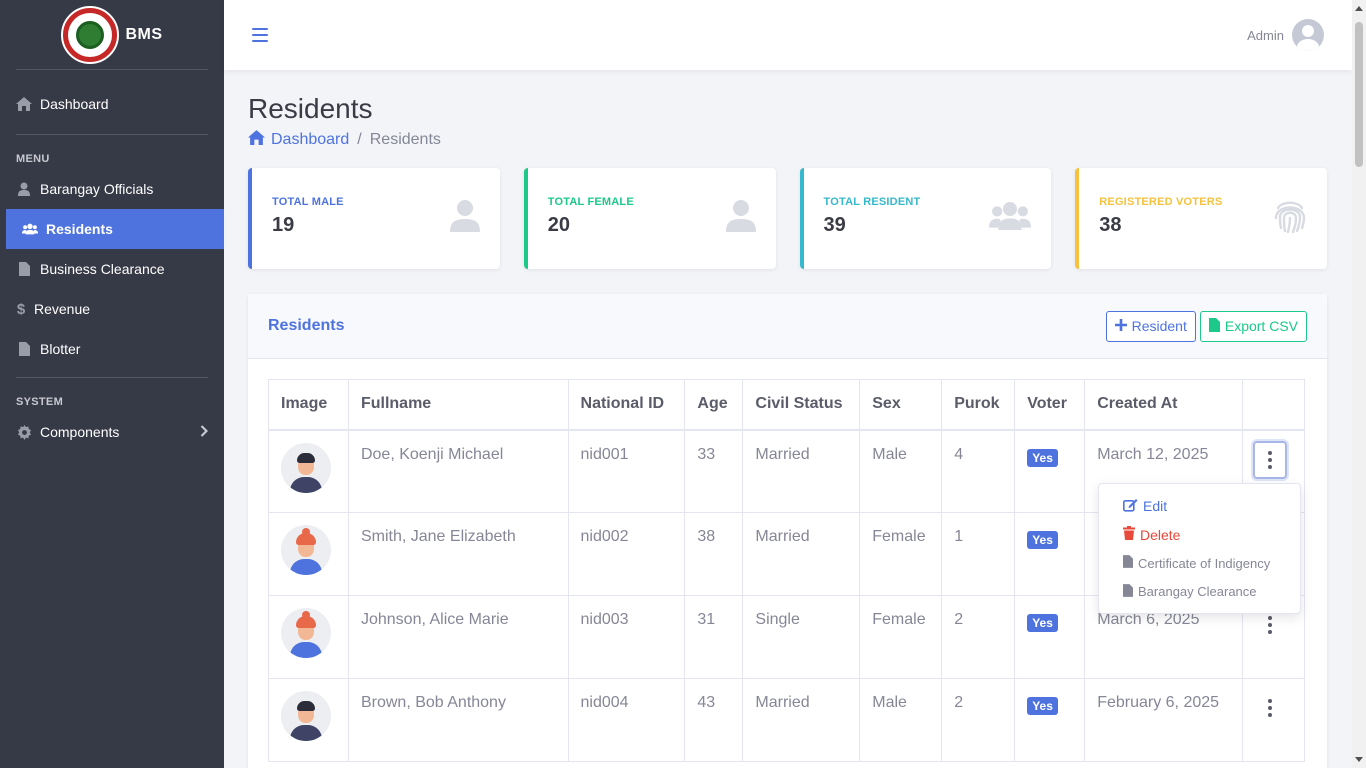  What do you see at coordinates (79, 229) in the screenshot?
I see `sidebar-item-label: Residents` at bounding box center [79, 229].